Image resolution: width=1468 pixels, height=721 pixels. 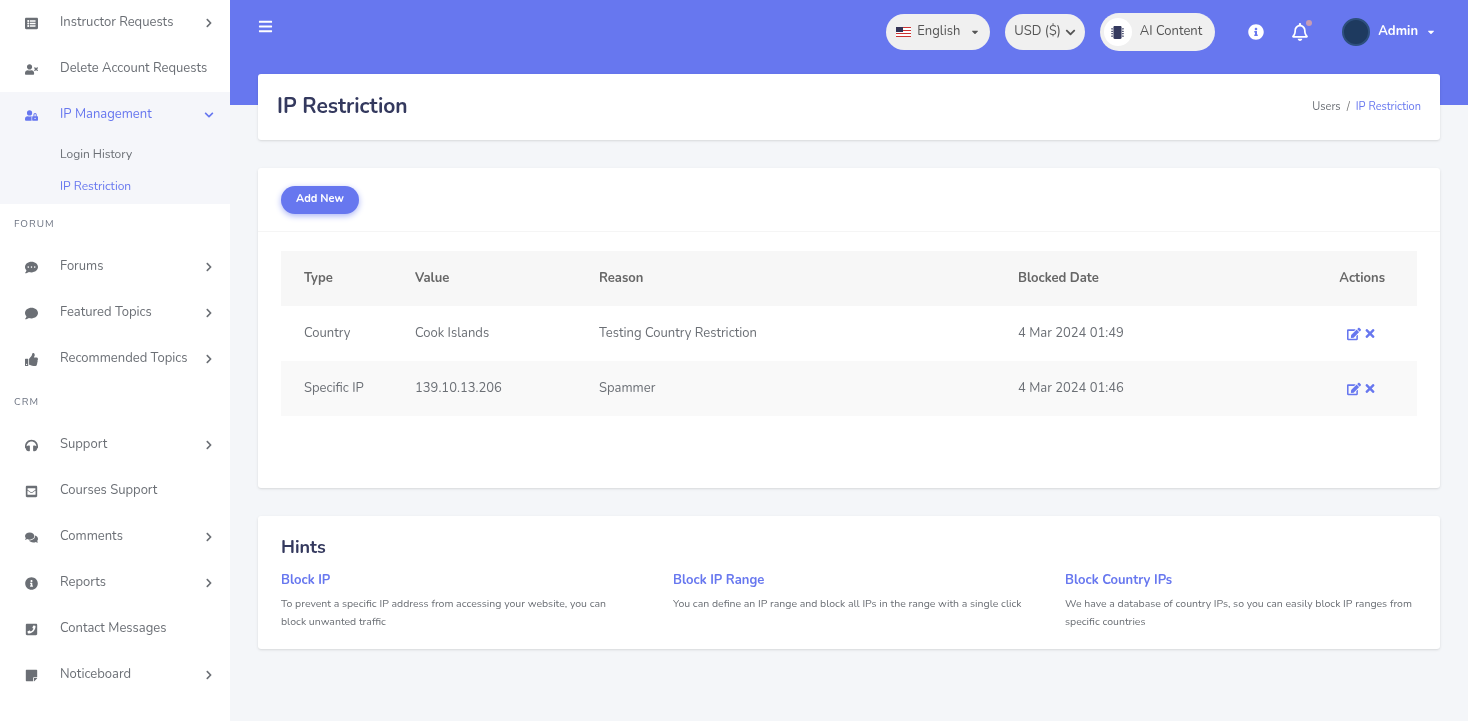 What do you see at coordinates (621, 277) in the screenshot?
I see `column-header: Reason` at bounding box center [621, 277].